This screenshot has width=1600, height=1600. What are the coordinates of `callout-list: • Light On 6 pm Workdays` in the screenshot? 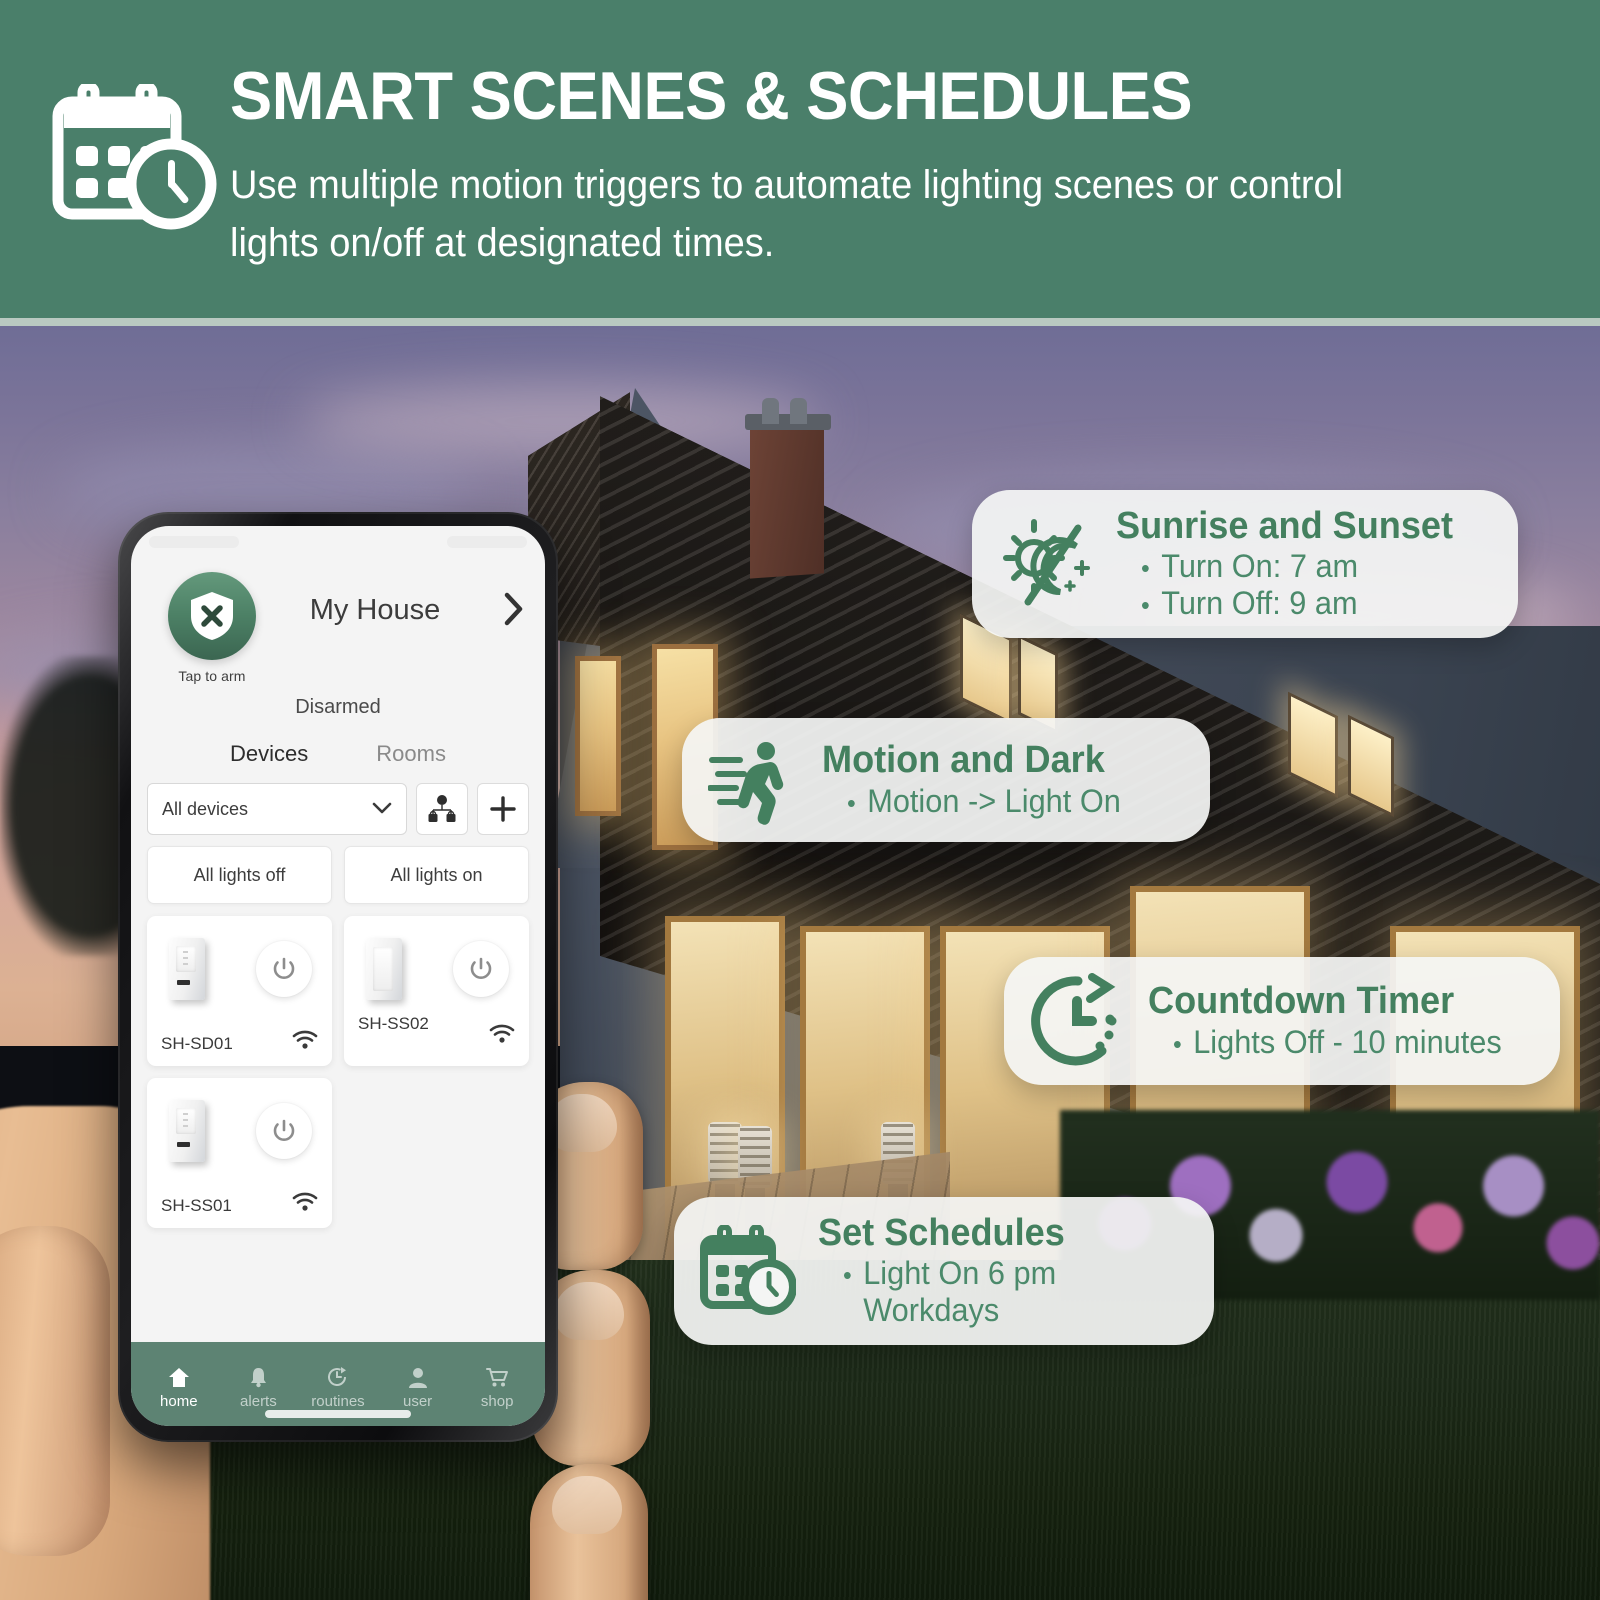 It's located at (999, 1292).